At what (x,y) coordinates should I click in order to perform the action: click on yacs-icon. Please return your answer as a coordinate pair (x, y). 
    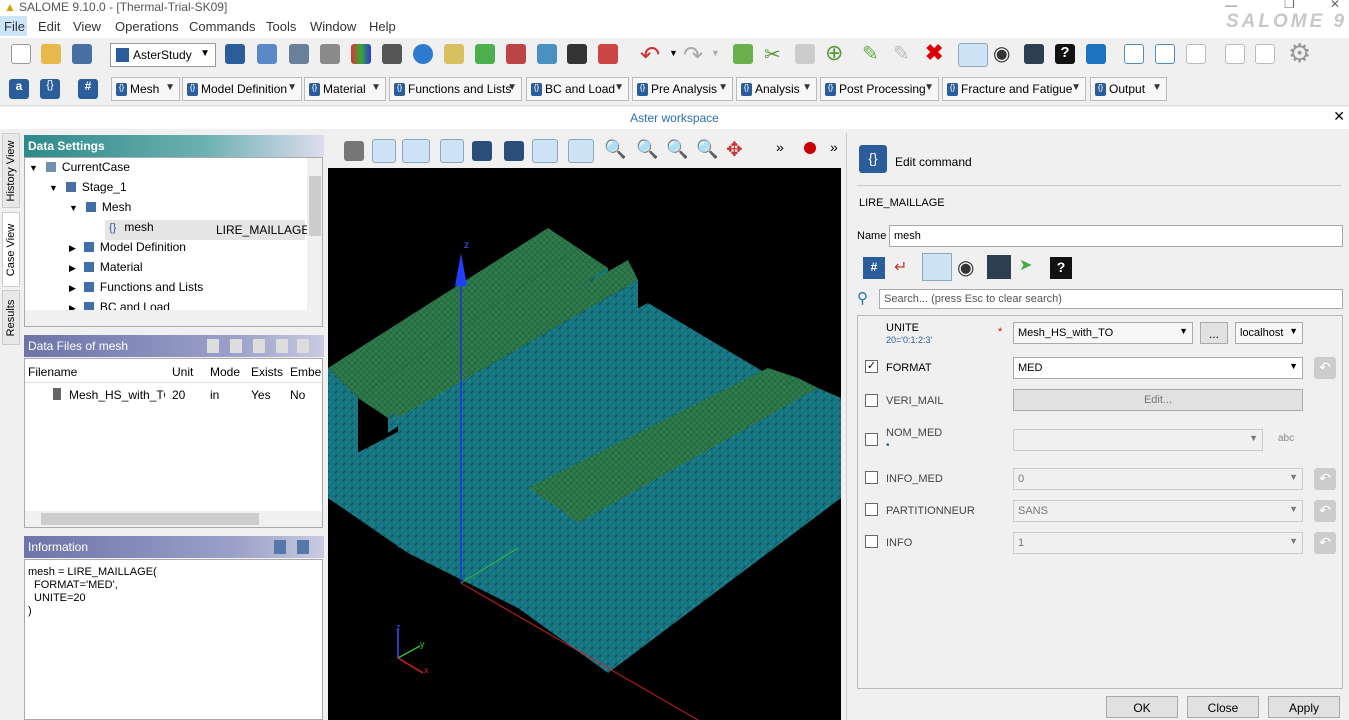
    Looking at the image, I should click on (392, 54).